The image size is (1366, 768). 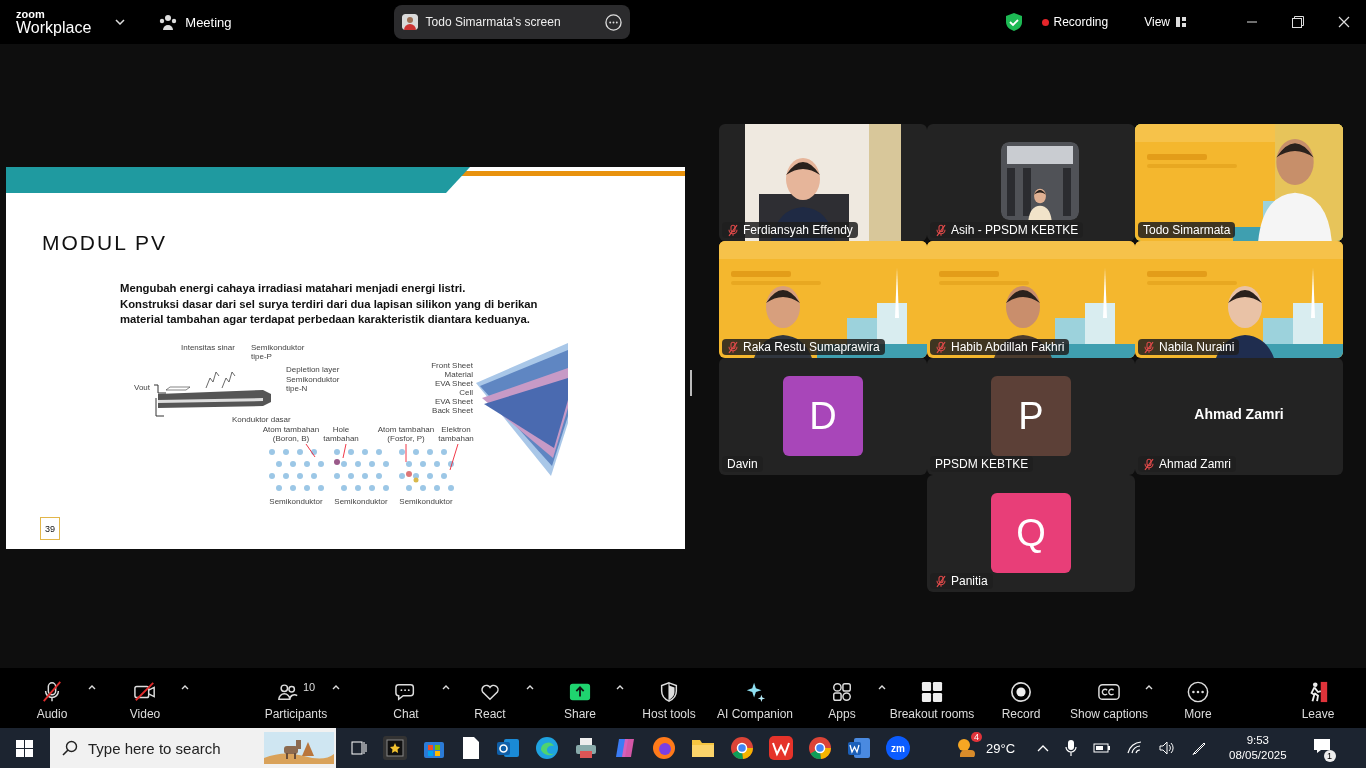 I want to click on video-tile: Ferdiansyah Effendy, so click(x=823, y=182).